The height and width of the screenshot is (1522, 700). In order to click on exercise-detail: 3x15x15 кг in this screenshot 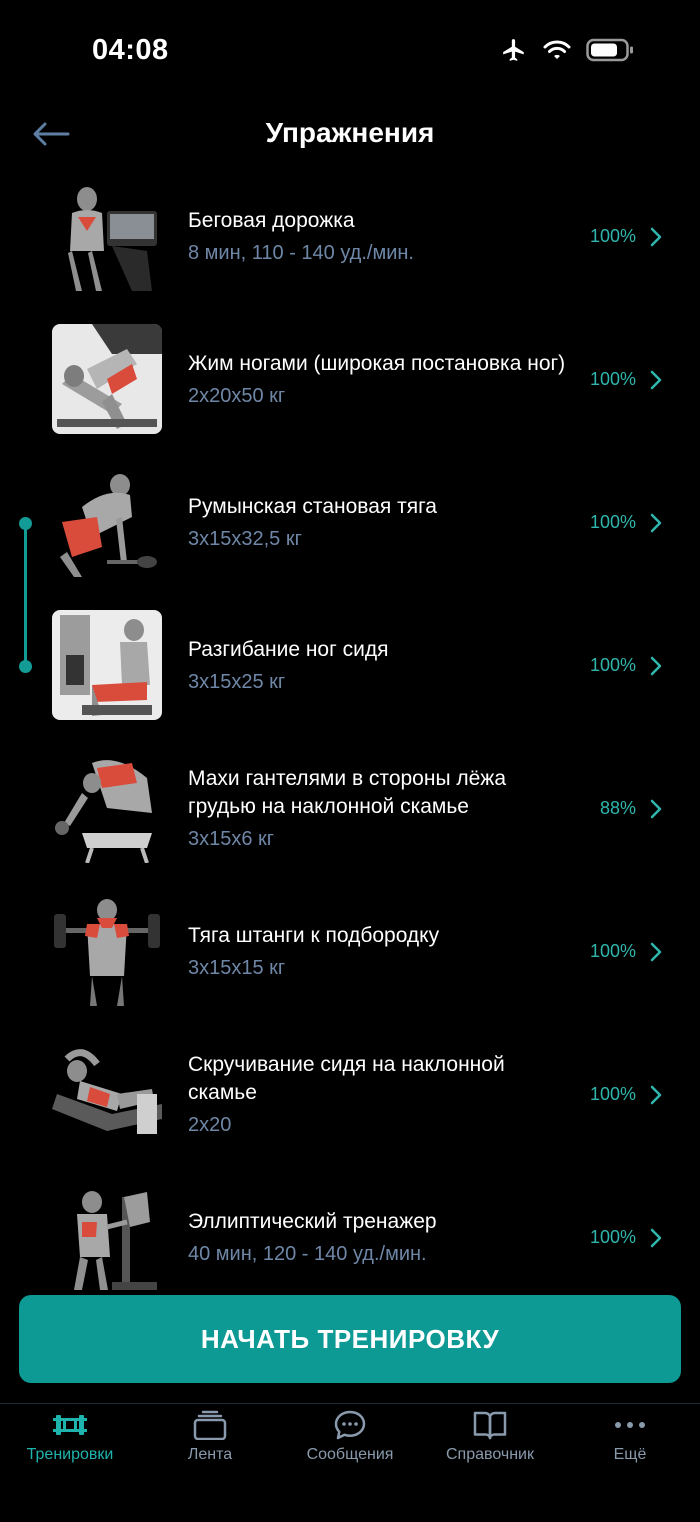, I will do `click(237, 968)`.